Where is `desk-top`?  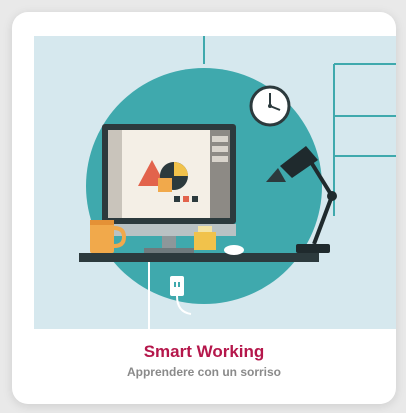
desk-top is located at coordinates (199, 257).